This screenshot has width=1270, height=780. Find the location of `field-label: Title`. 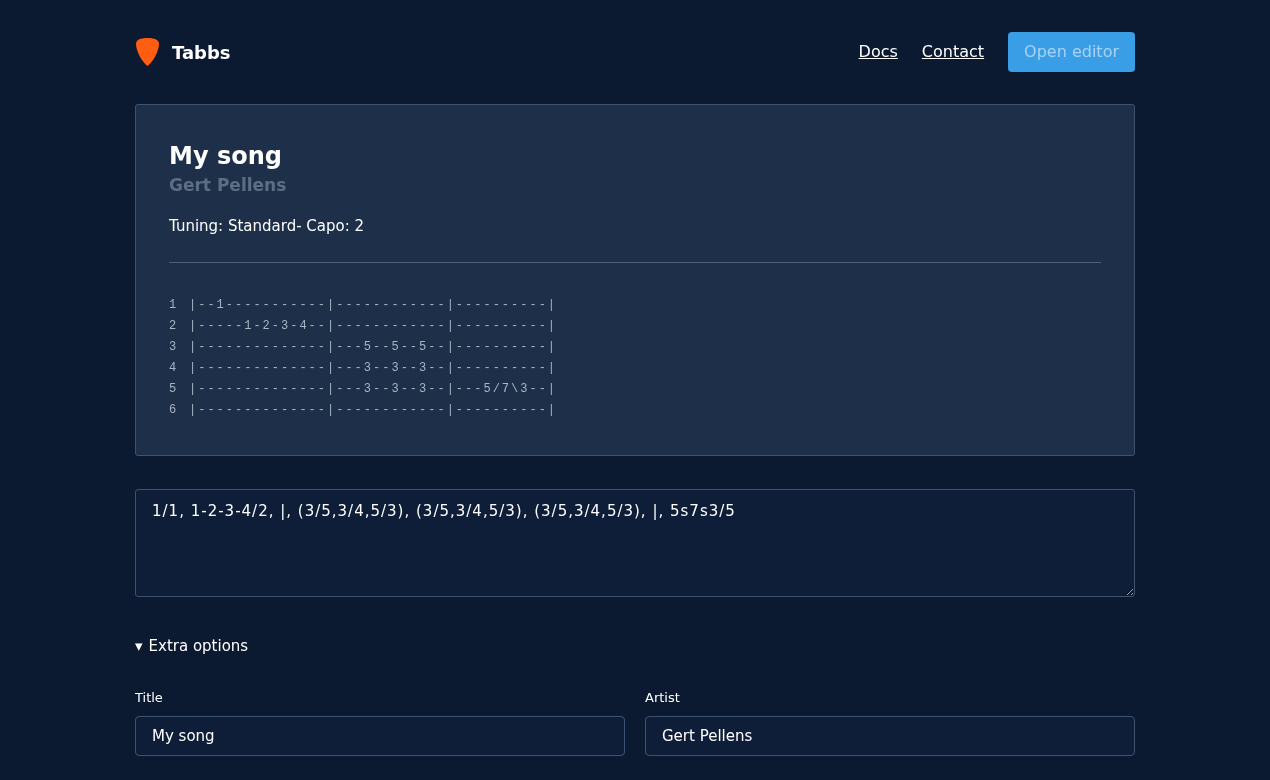

field-label: Title is located at coordinates (149, 698).